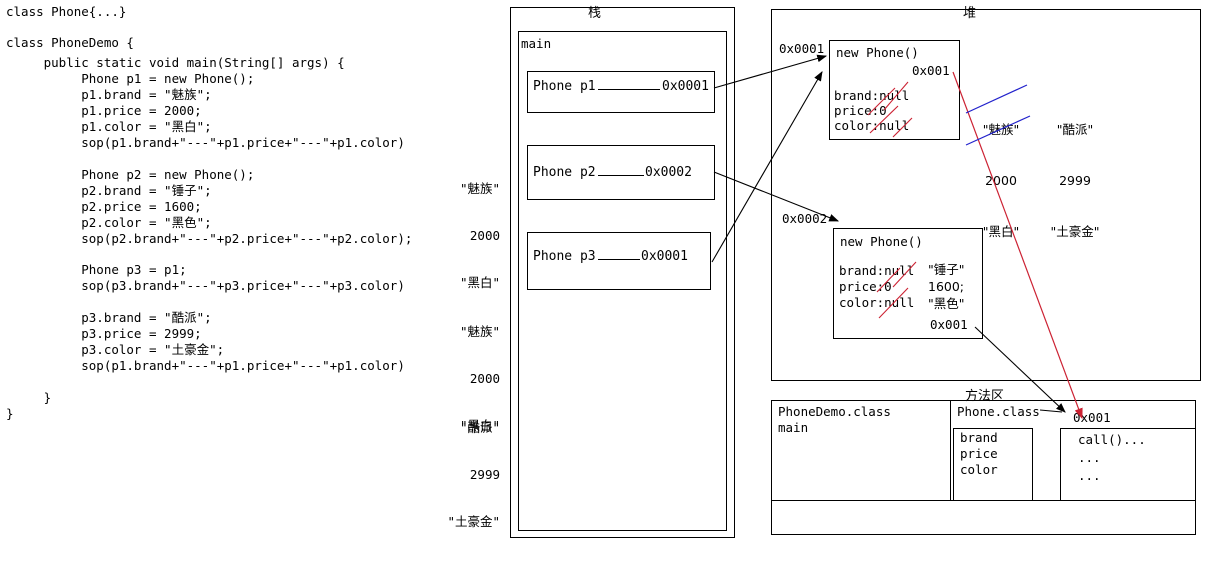 Image resolution: width=1213 pixels, height=561 pixels. I want to click on output-line: "酷派", so click(479, 428).